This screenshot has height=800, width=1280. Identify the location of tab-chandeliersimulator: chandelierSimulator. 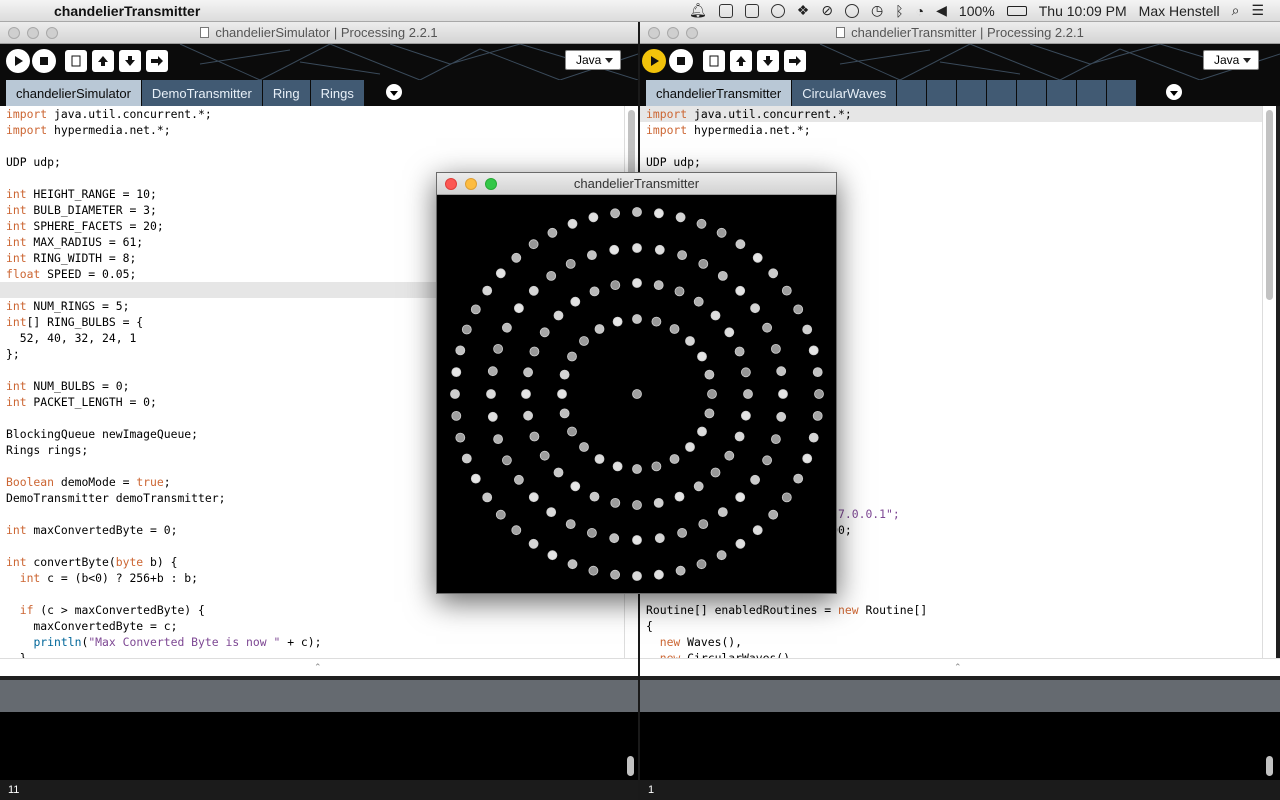
(74, 93).